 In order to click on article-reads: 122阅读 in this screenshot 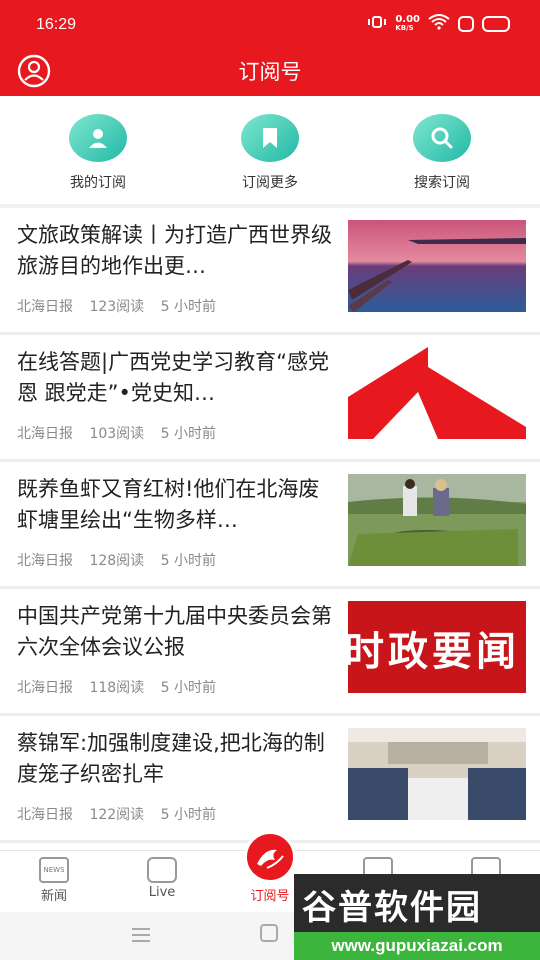, I will do `click(117, 815)`.